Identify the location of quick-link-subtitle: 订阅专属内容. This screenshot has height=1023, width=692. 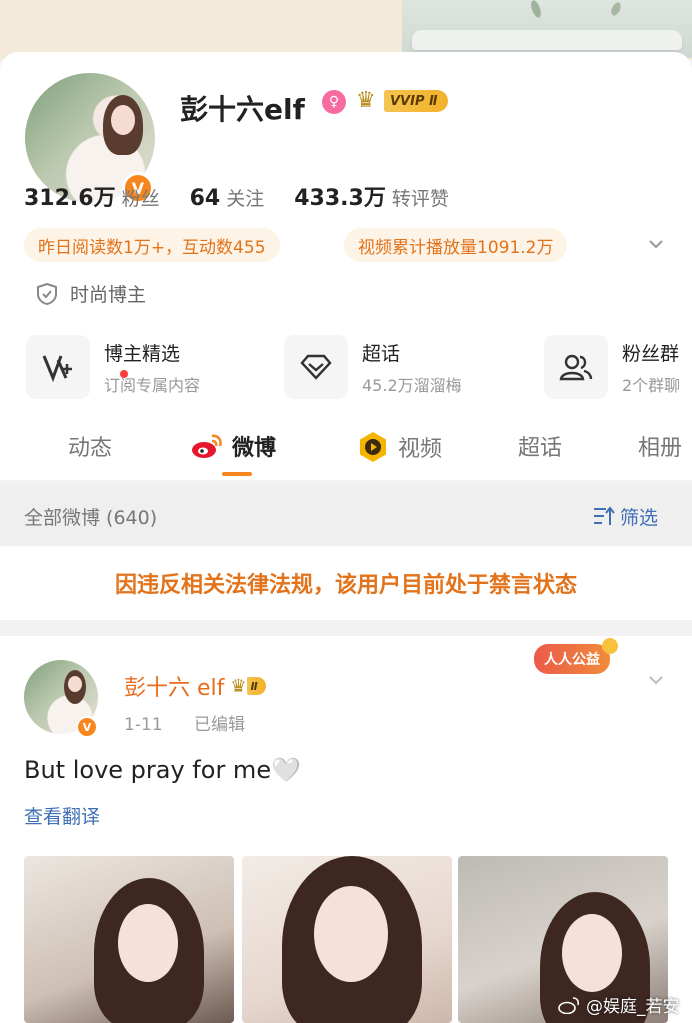
(152, 385).